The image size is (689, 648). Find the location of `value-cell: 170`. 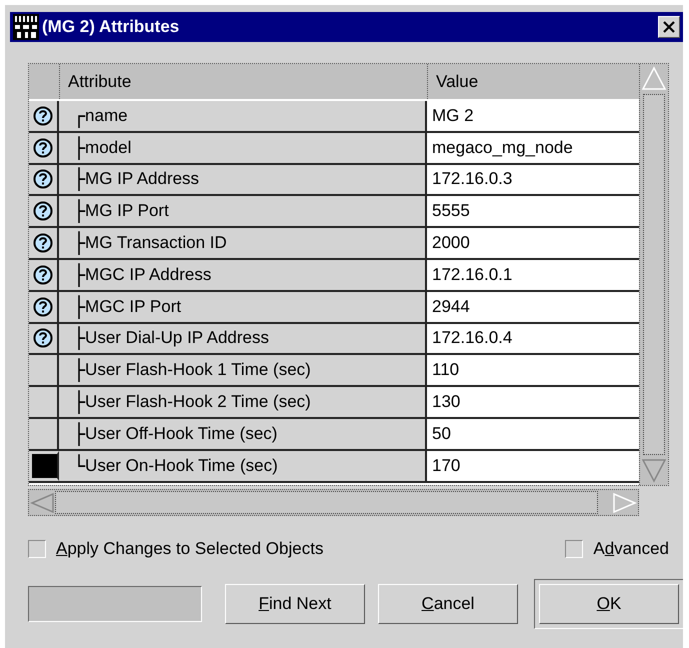

value-cell: 170 is located at coordinates (533, 465).